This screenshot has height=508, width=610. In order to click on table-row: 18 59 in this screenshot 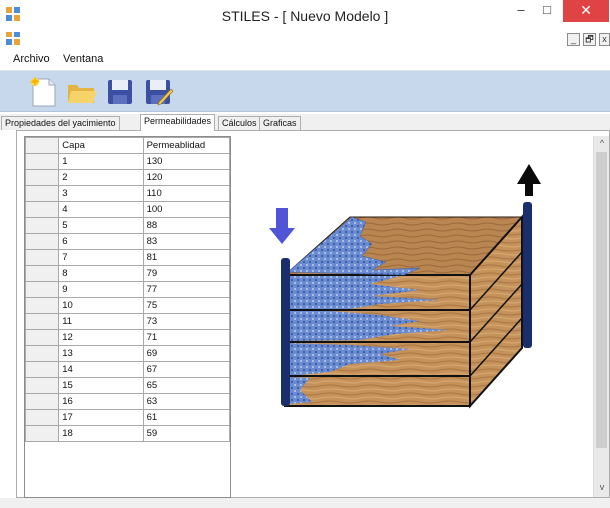, I will do `click(127, 433)`.